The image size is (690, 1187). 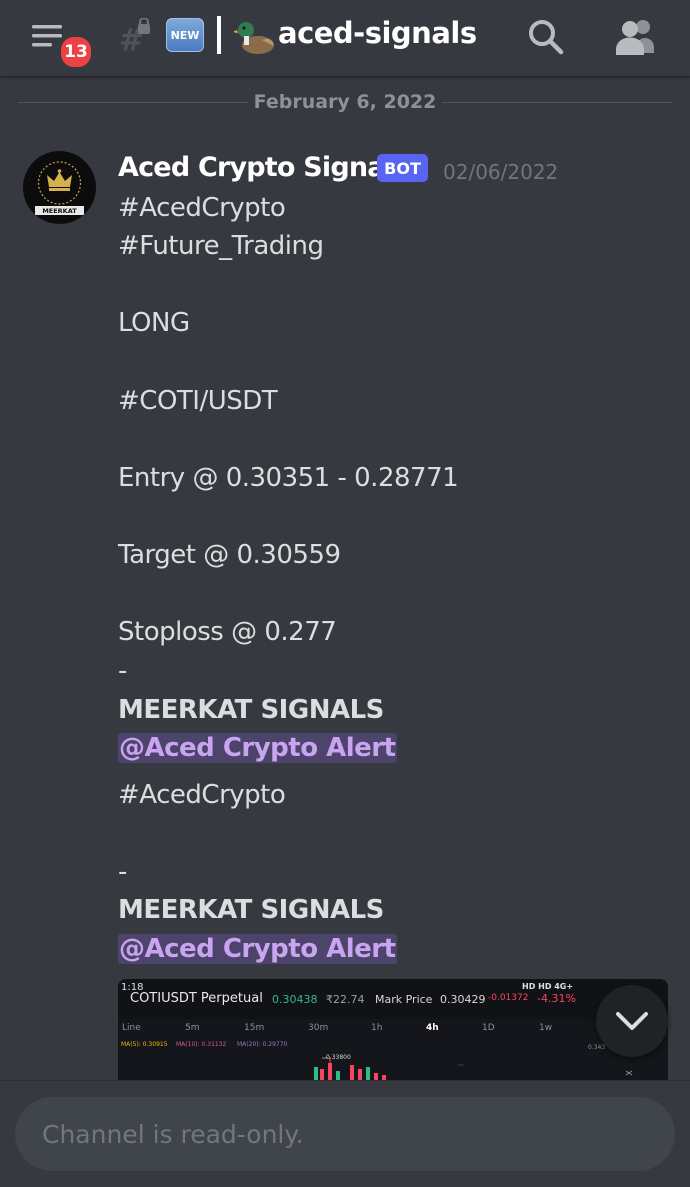 What do you see at coordinates (154, 323) in the screenshot?
I see `signal-direction: LONG` at bounding box center [154, 323].